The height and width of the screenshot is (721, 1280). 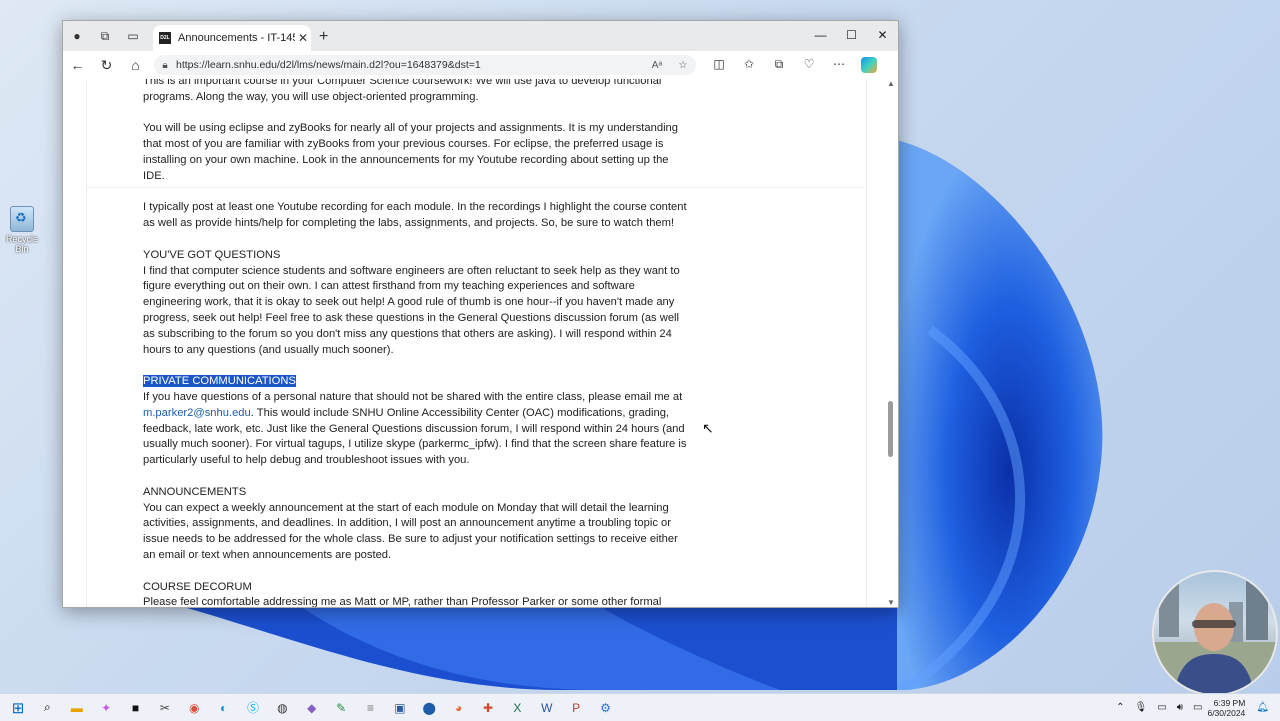 I want to click on obs-icon: ◍, so click(x=282, y=708).